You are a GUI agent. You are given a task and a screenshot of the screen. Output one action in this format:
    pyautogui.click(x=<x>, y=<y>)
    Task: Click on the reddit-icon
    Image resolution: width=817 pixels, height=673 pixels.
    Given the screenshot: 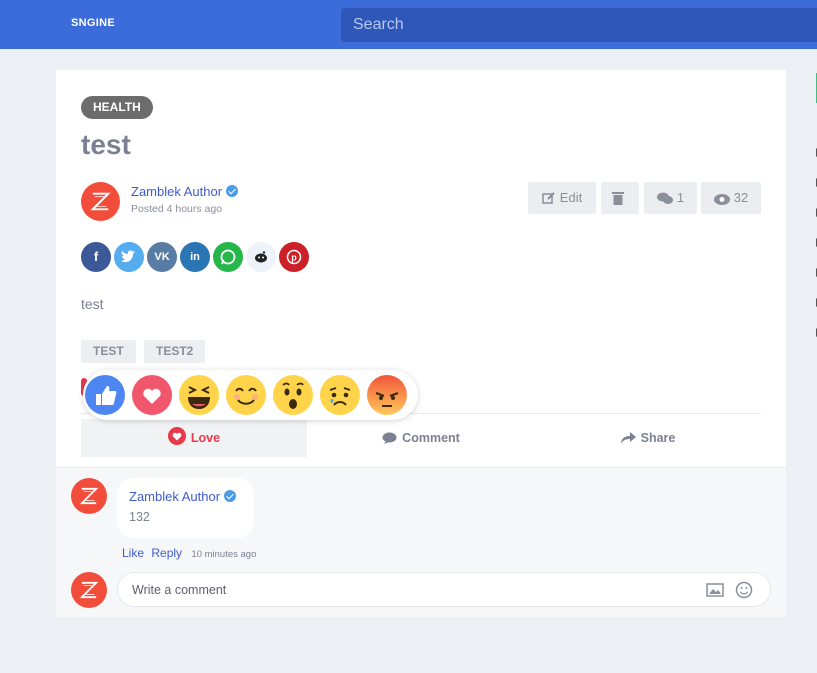 What is the action you would take?
    pyautogui.click(x=261, y=257)
    